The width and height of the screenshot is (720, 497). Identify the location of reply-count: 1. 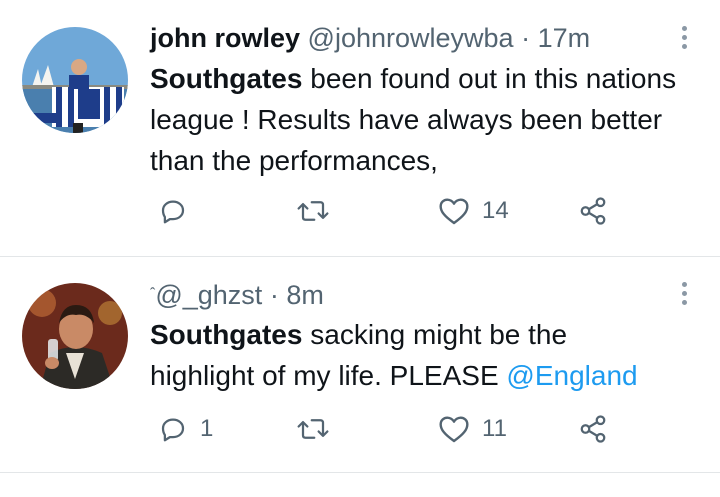
(207, 428).